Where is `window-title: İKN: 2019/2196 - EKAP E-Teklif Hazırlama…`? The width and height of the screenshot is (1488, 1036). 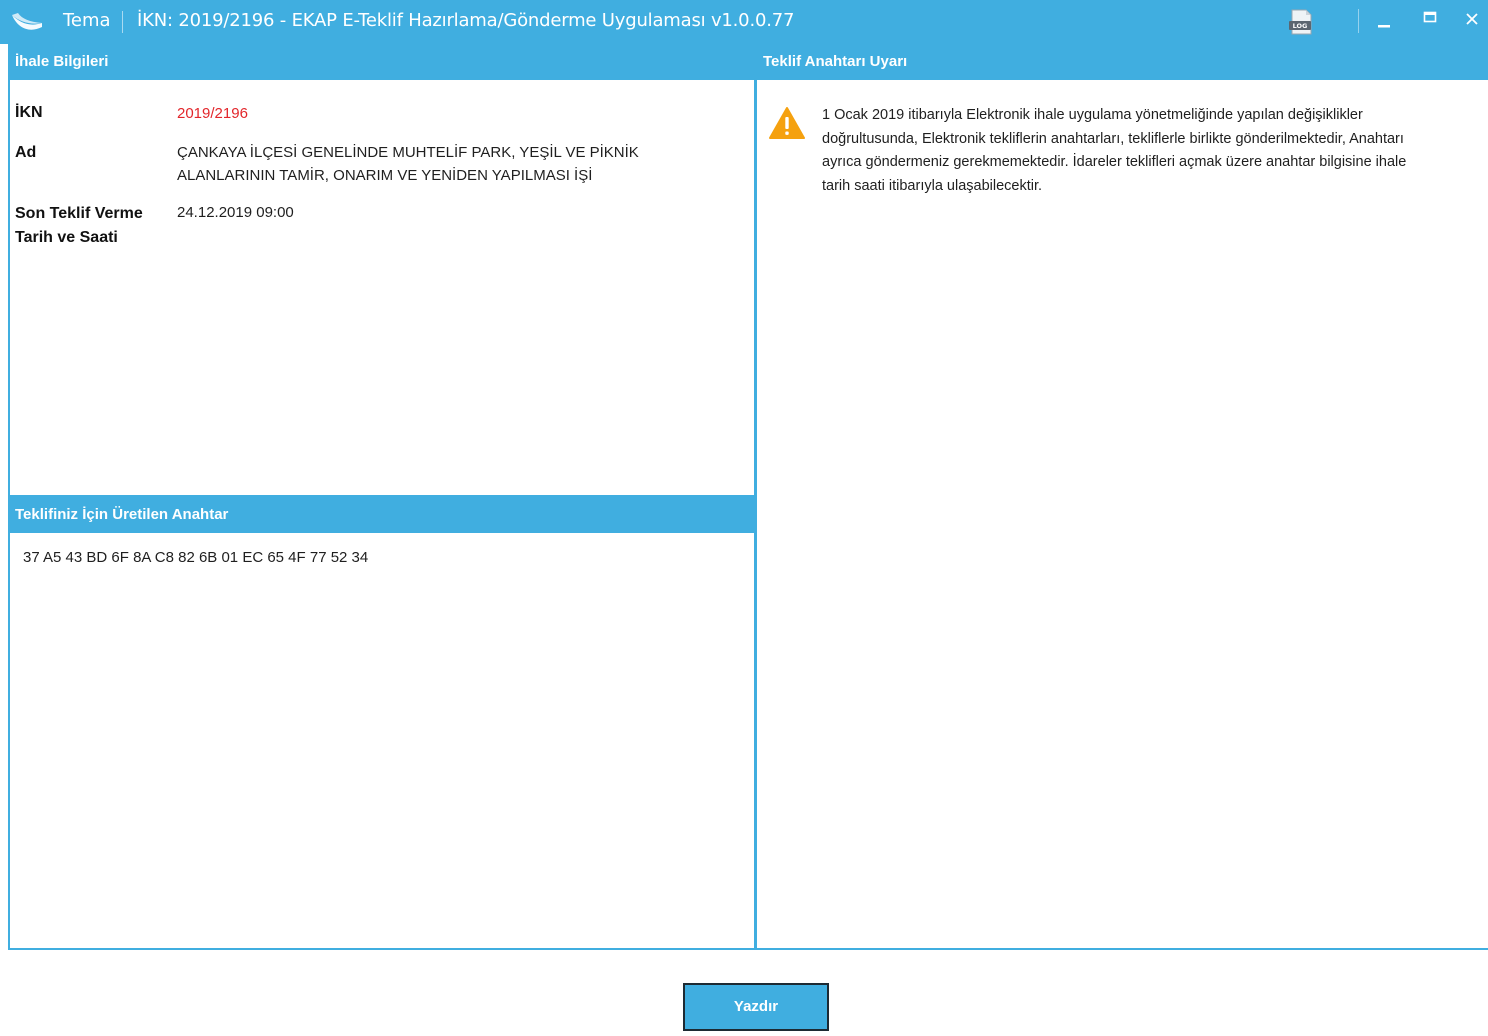
window-title: İKN: 2019/2196 - EKAP E-Teklif Hazırlama… is located at coordinates (466, 20).